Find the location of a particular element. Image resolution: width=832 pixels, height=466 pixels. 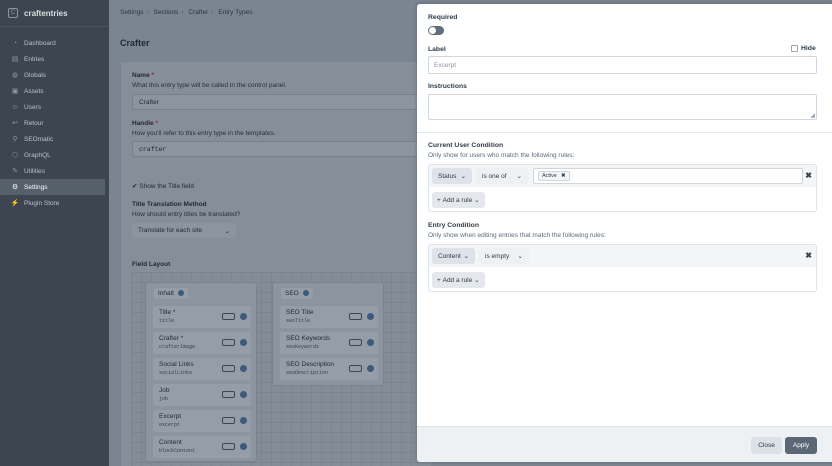

sidebar-item-label: Dashboard is located at coordinates (40, 43).